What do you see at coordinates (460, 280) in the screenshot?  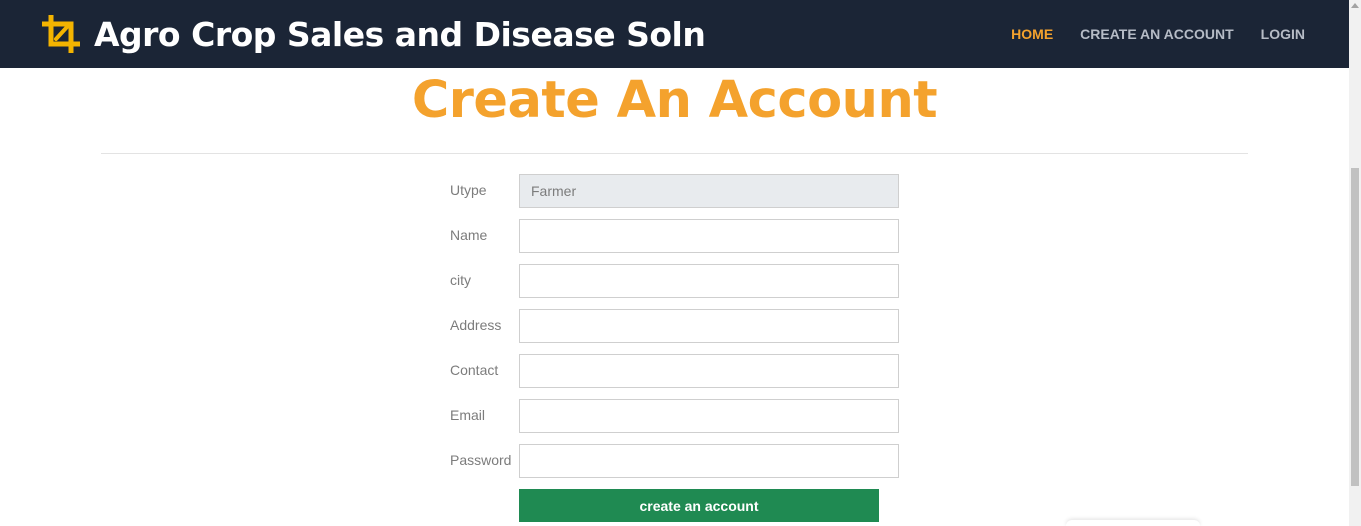 I see `city-label: city` at bounding box center [460, 280].